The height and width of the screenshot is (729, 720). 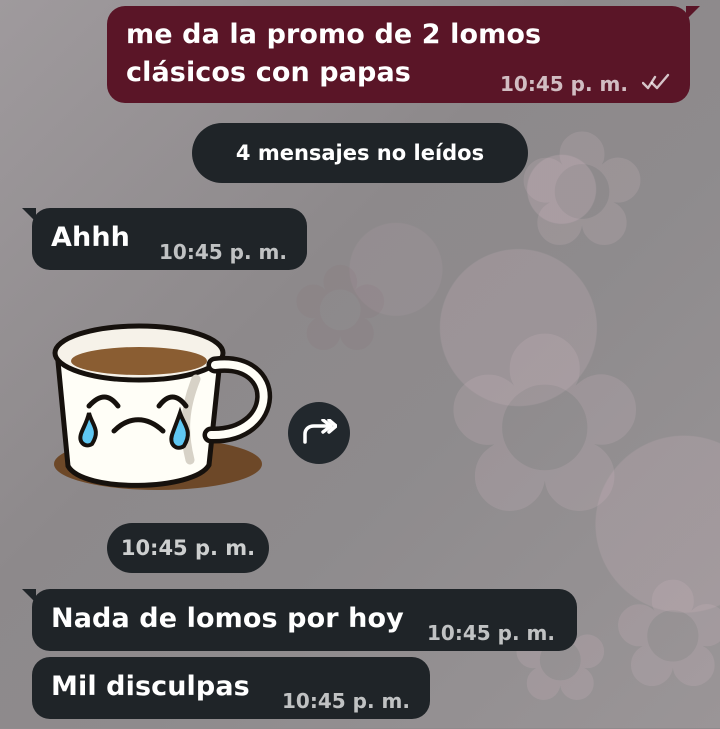 I want to click on incoming-message-bubble: Mil disculpas 10:45 p. m., so click(x=231, y=688).